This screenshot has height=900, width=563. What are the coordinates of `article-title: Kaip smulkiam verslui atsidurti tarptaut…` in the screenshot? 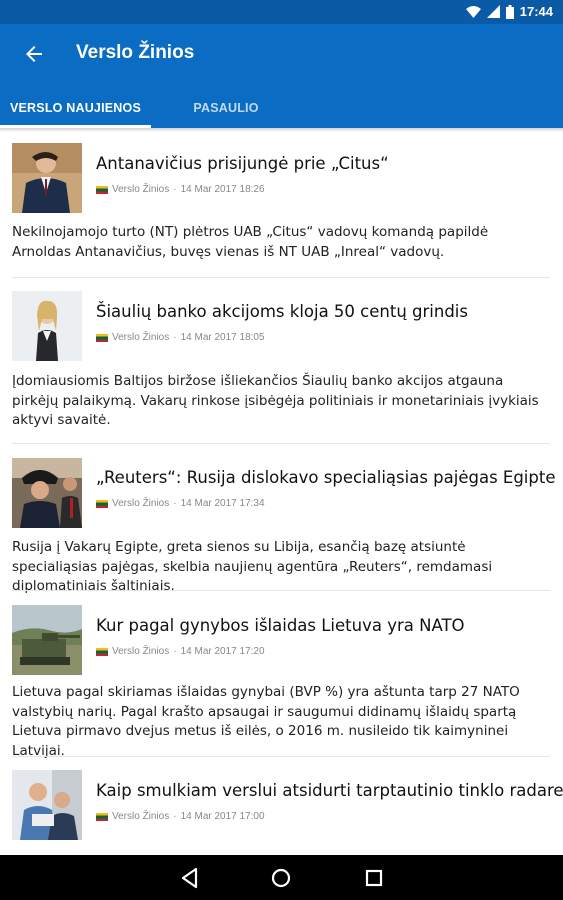 It's located at (329, 790).